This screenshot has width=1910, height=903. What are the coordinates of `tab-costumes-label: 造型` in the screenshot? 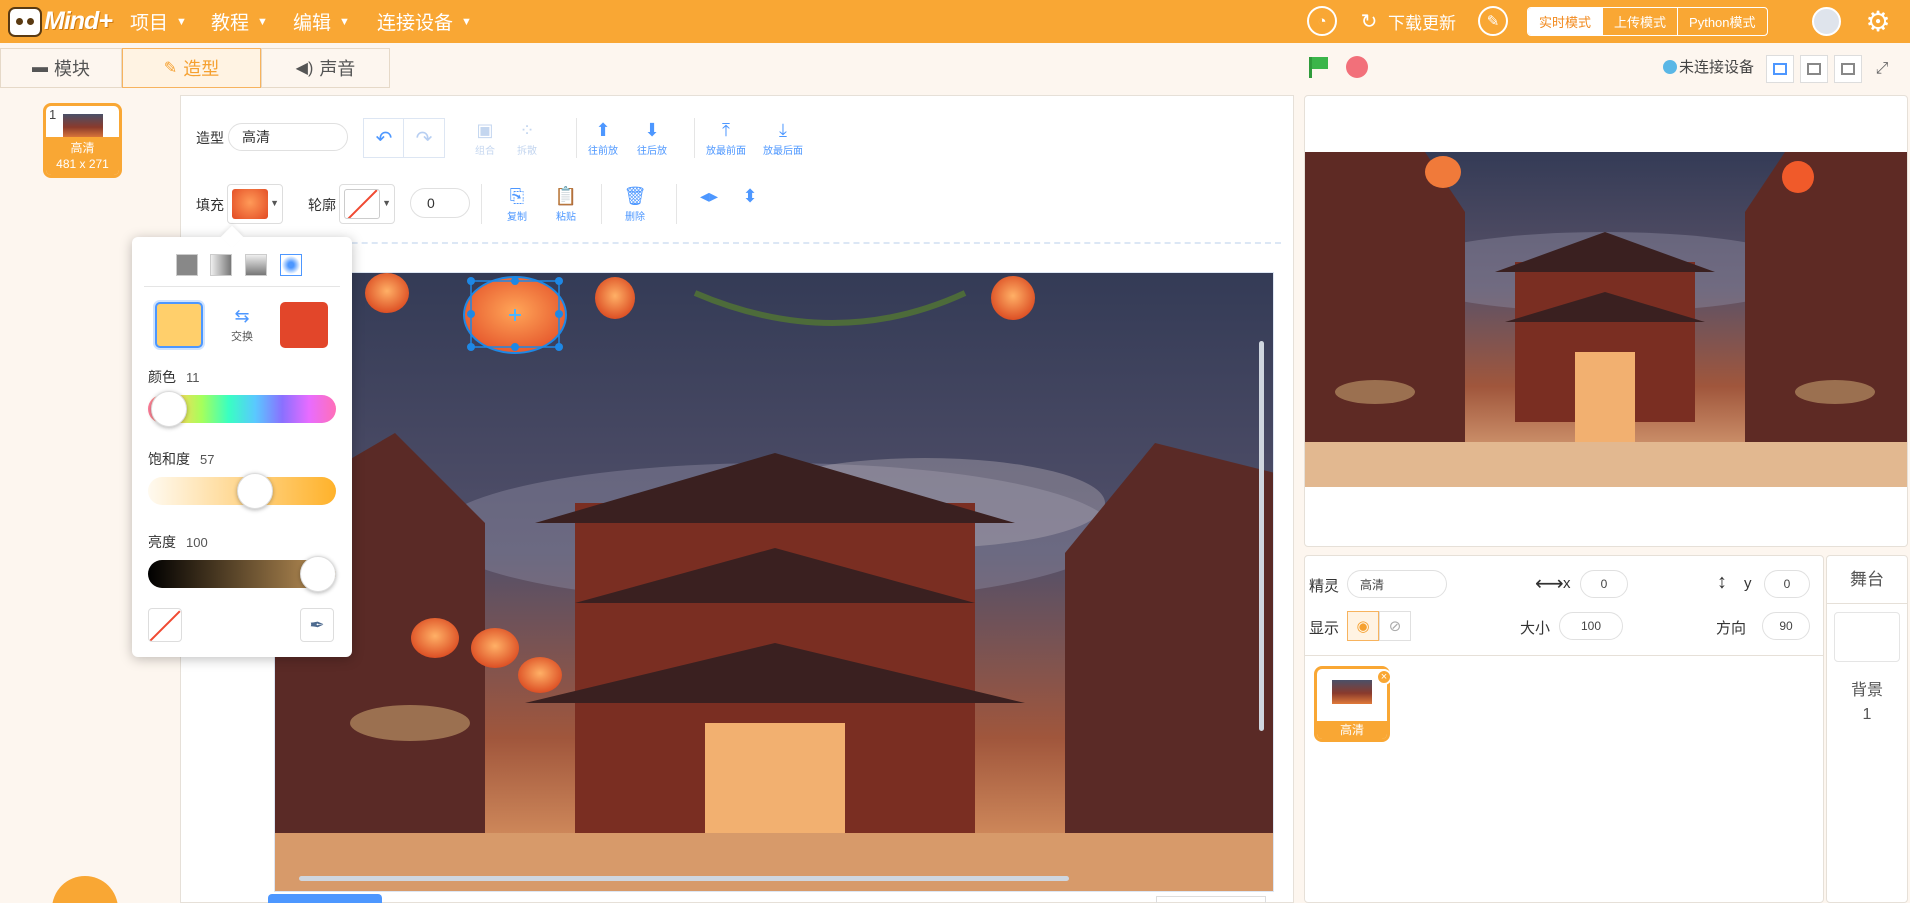 It's located at (201, 69).